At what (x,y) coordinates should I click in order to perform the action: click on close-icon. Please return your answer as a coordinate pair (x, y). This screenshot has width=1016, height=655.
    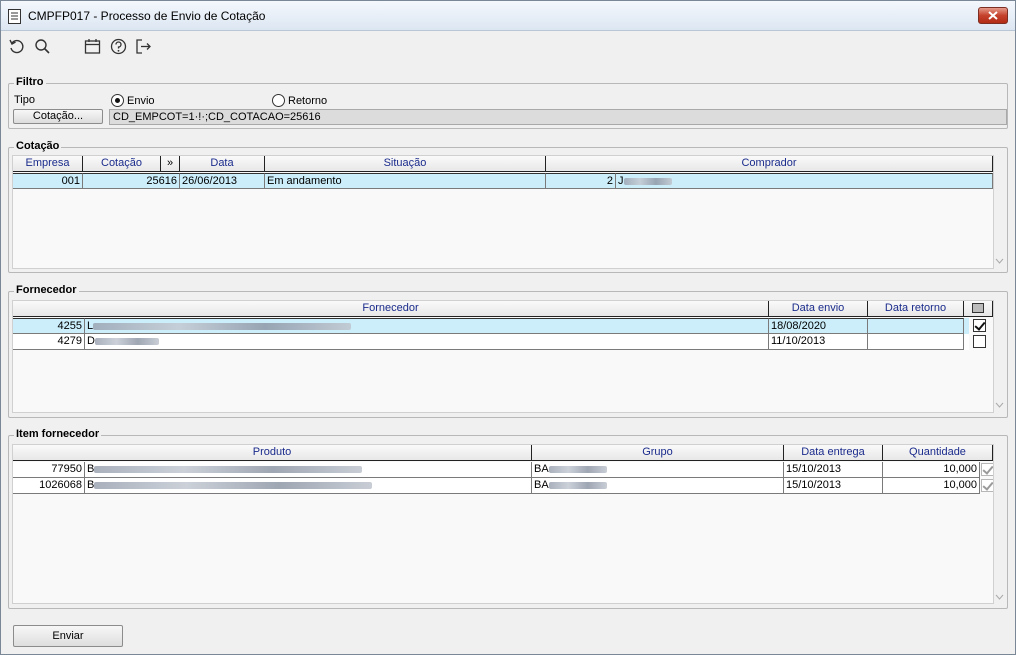
    Looking at the image, I should click on (993, 15).